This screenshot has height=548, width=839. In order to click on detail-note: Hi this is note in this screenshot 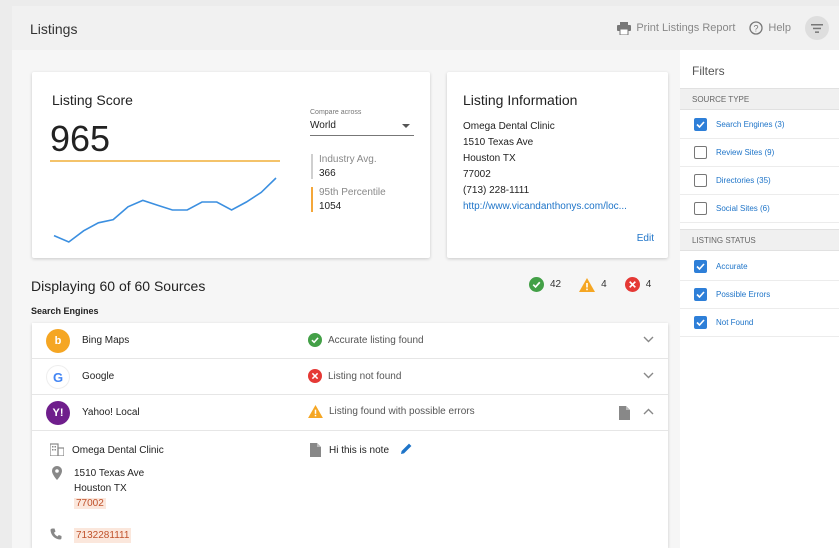, I will do `click(361, 450)`.